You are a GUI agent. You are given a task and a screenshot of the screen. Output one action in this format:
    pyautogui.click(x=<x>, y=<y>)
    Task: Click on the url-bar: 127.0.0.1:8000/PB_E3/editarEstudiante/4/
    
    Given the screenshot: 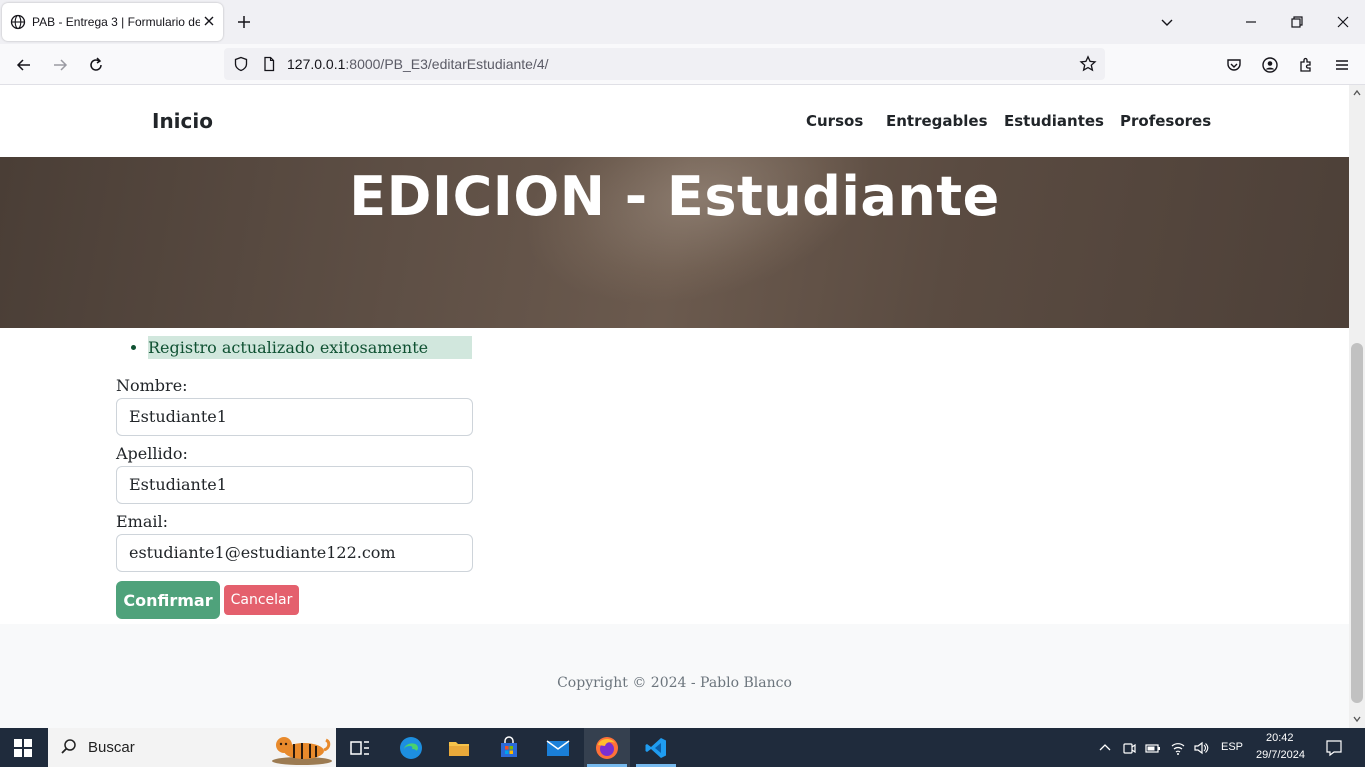 What is the action you would take?
    pyautogui.click(x=664, y=64)
    